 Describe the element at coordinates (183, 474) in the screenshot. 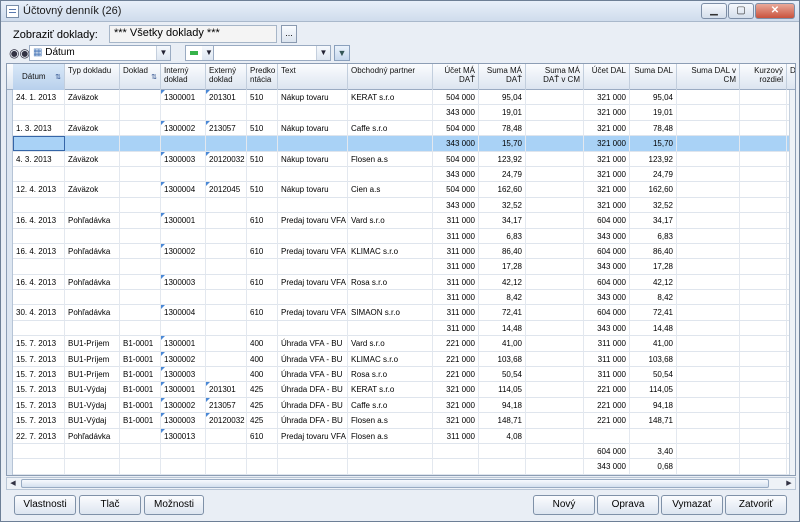

I see `cell-interny: 1300013` at that location.